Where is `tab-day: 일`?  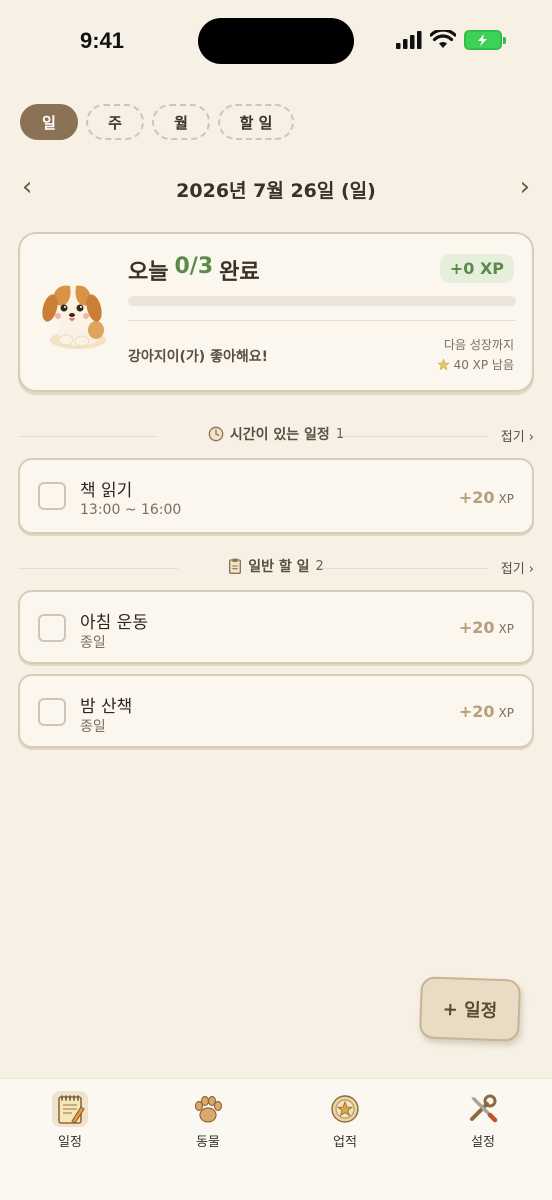 tab-day: 일 is located at coordinates (49, 122).